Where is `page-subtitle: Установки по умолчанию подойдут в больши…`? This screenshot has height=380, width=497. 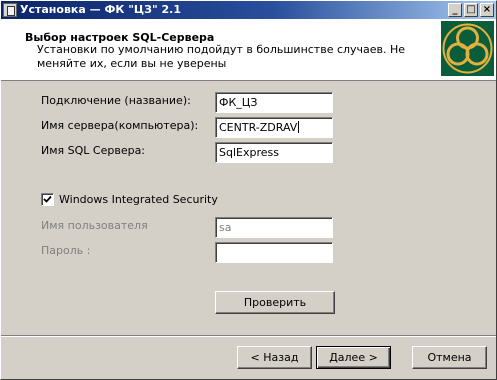
page-subtitle: Установки по умолчанию подойдут в больши… is located at coordinates (221, 56).